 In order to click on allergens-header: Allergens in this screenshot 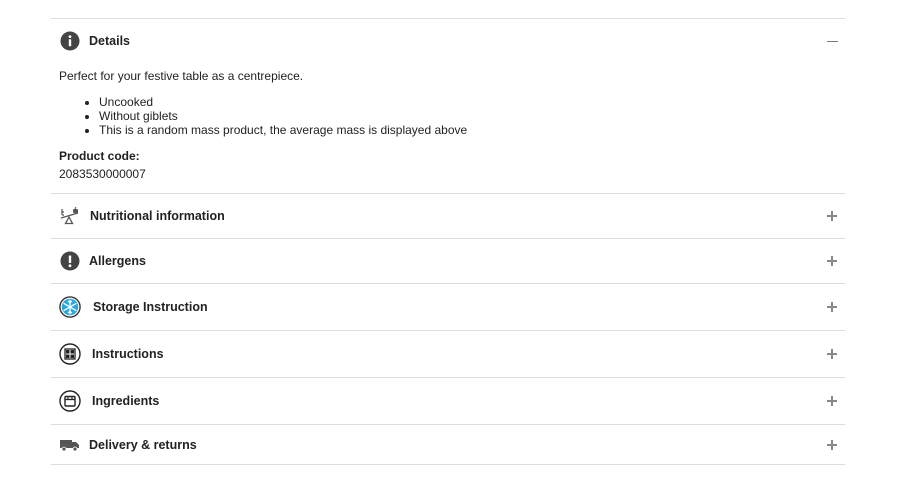, I will do `click(448, 261)`.